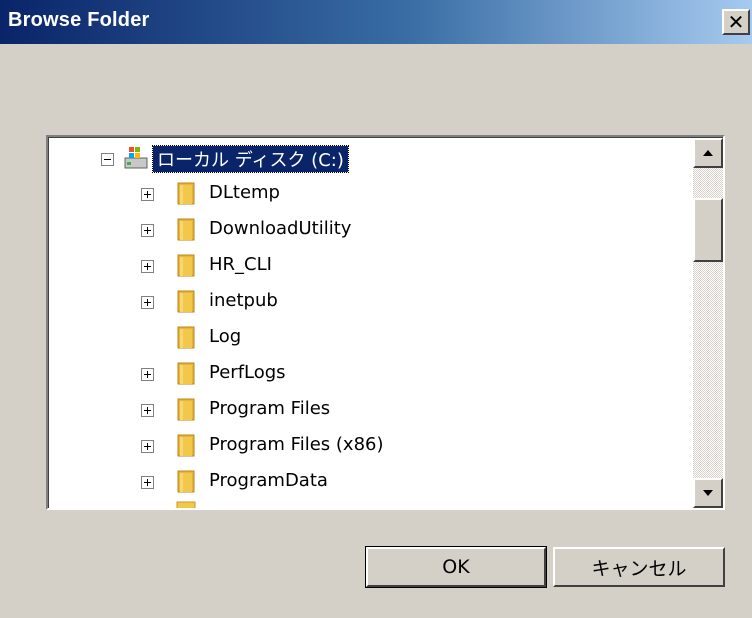  I want to click on cancel-button: キャンセル, so click(639, 567).